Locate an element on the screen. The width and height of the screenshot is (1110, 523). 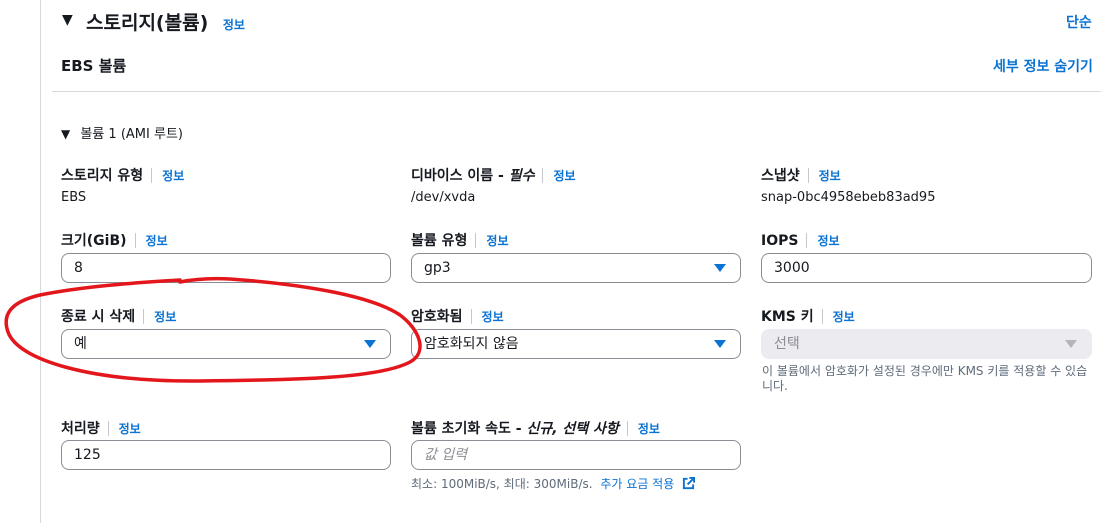
info-link: 정보 is located at coordinates (234, 25).